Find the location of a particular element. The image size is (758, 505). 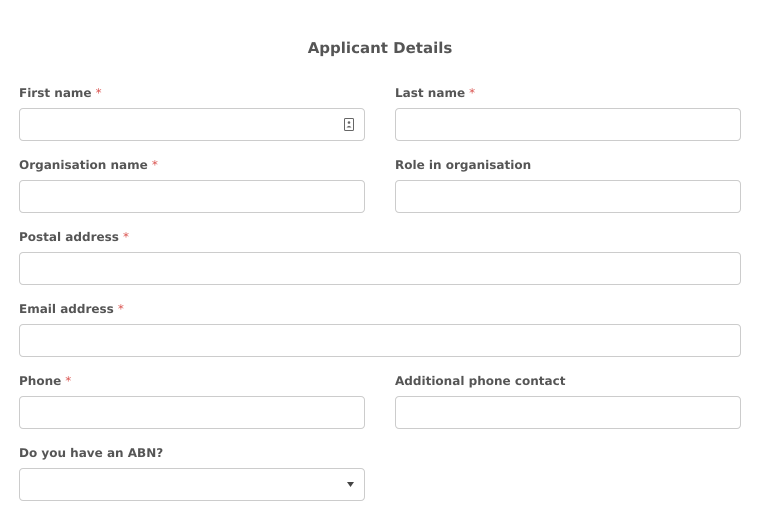

field-label: Role in organisation is located at coordinates (463, 165).